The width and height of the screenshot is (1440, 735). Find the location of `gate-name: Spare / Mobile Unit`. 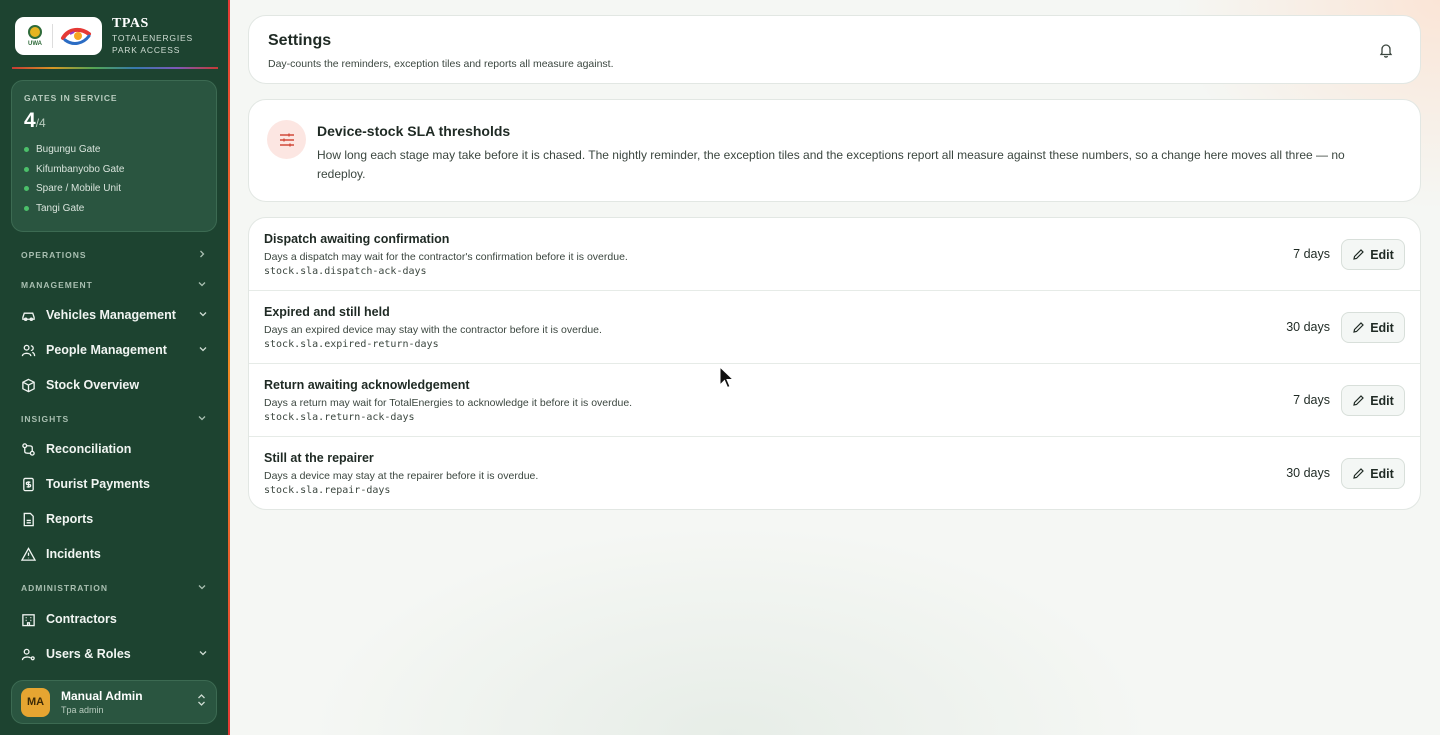

gate-name: Spare / Mobile Unit is located at coordinates (79, 189).